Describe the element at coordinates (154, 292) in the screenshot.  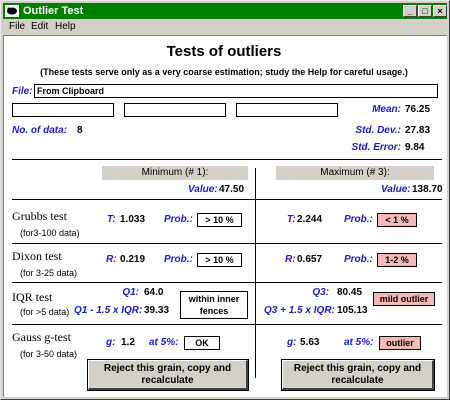
I see `q1-value: 64.0` at that location.